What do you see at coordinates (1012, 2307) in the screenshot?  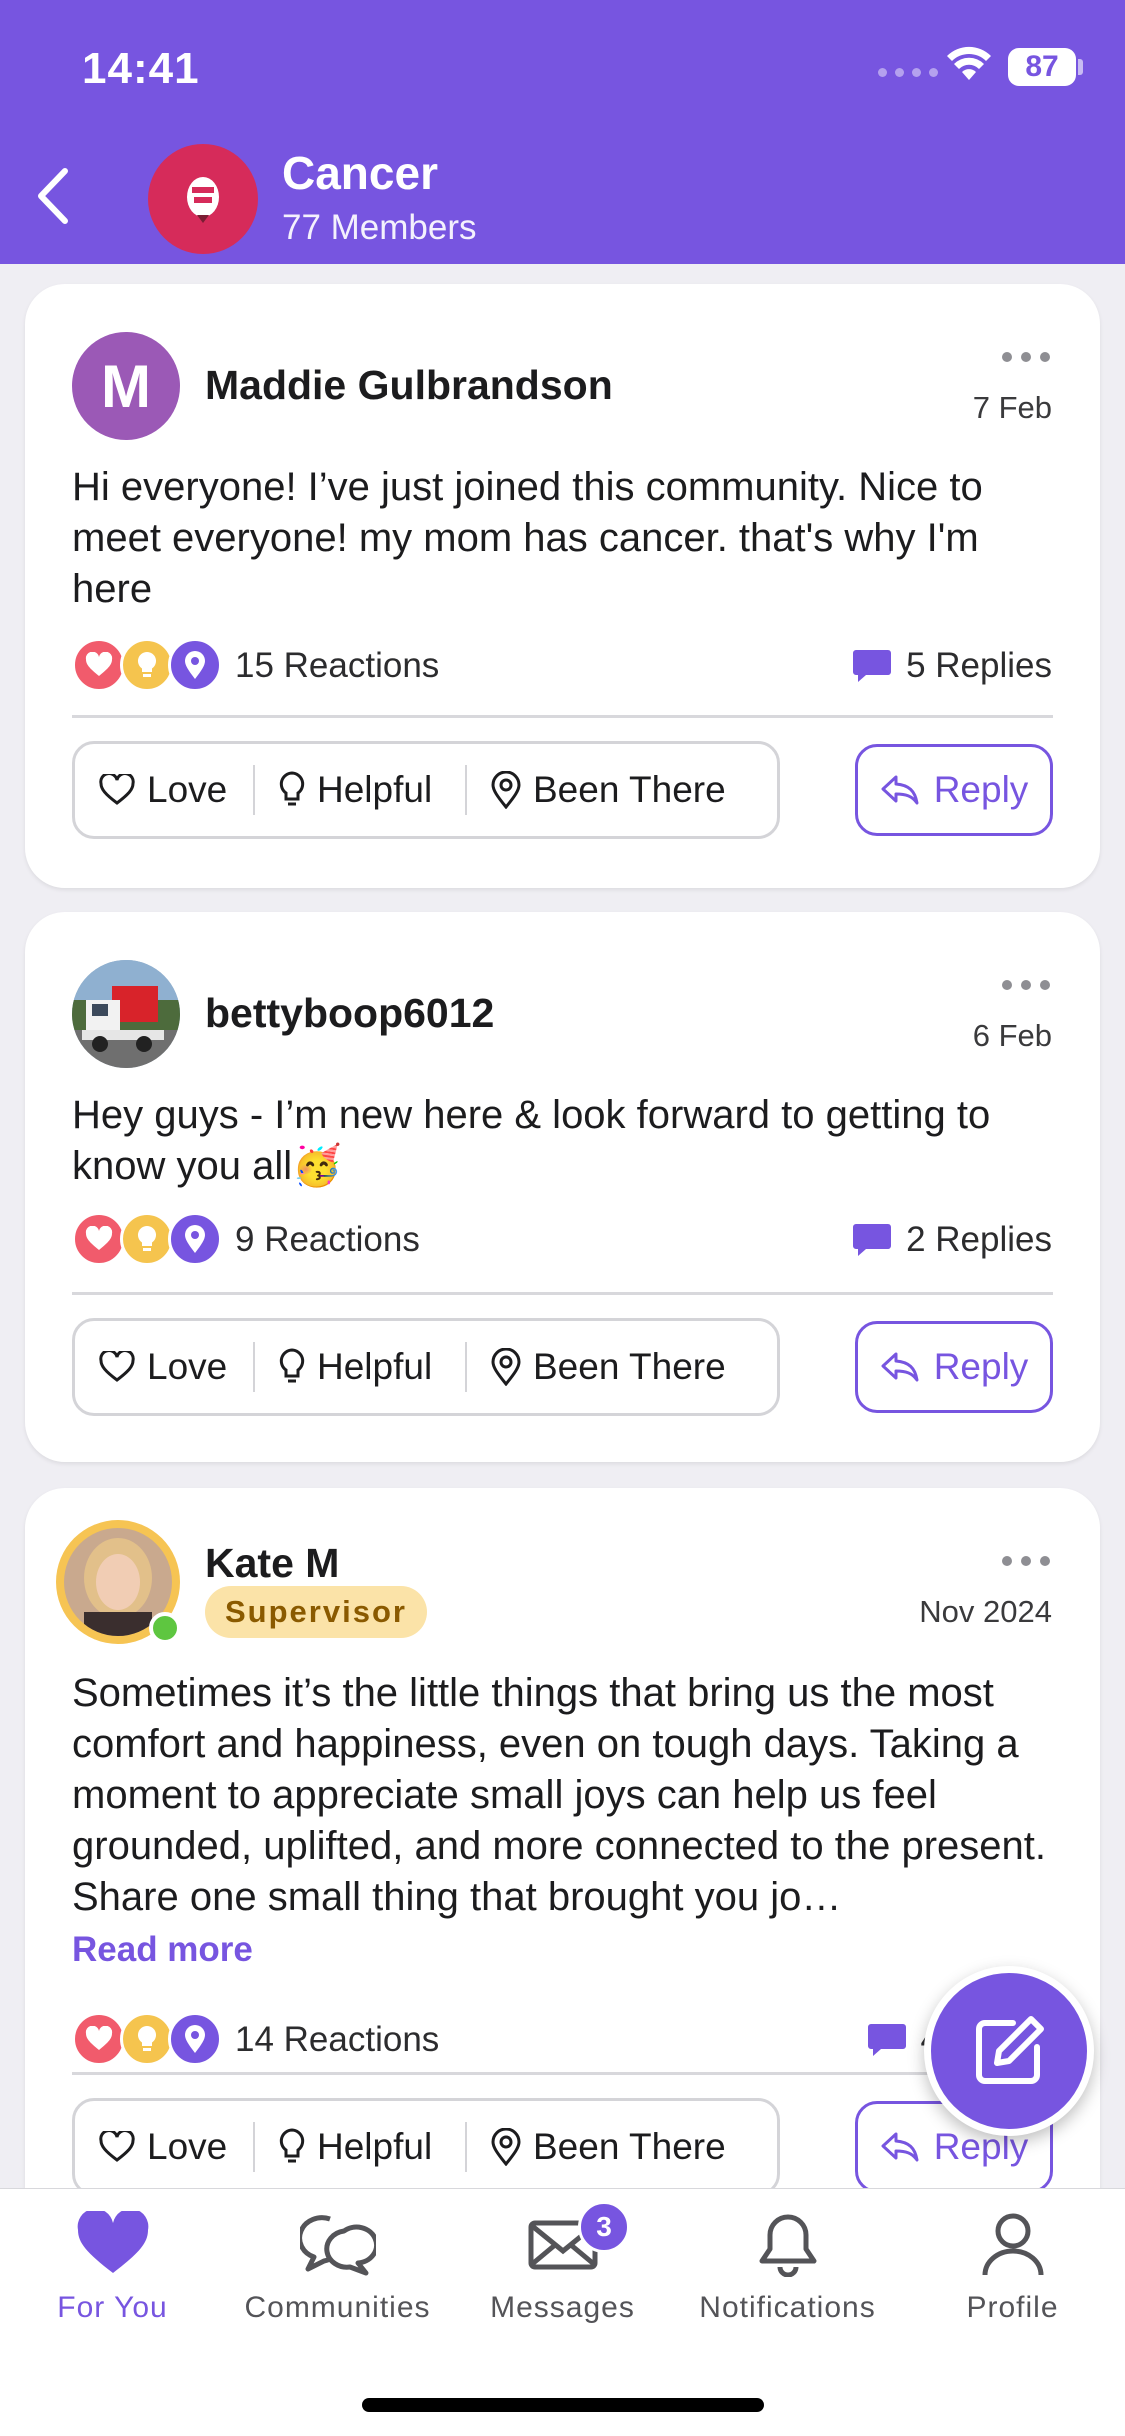 I see `tab-label: Profile` at bounding box center [1012, 2307].